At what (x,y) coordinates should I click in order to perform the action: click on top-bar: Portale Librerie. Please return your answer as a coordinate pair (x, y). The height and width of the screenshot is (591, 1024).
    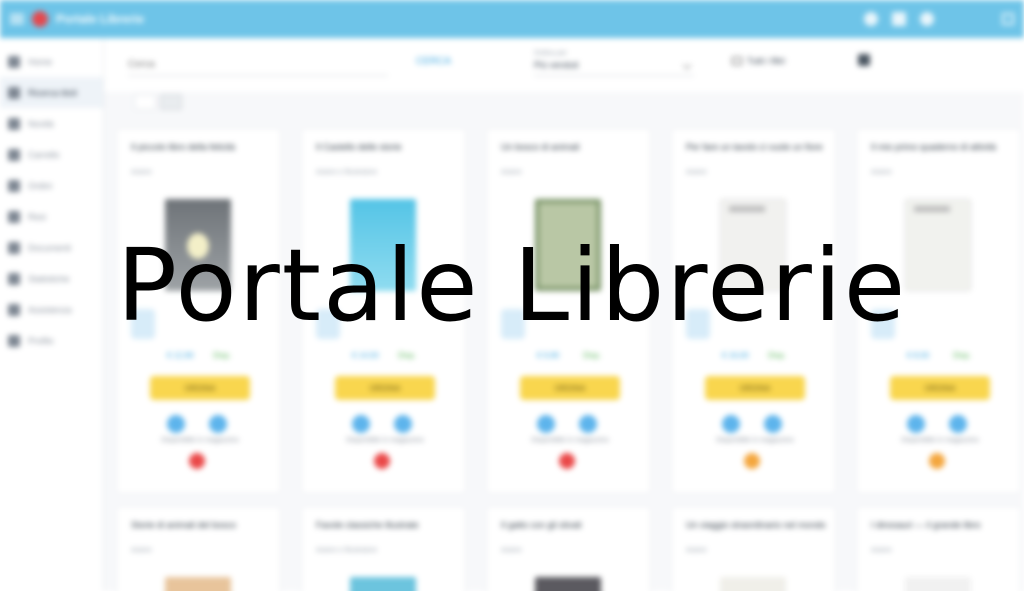
    Looking at the image, I should click on (512, 19).